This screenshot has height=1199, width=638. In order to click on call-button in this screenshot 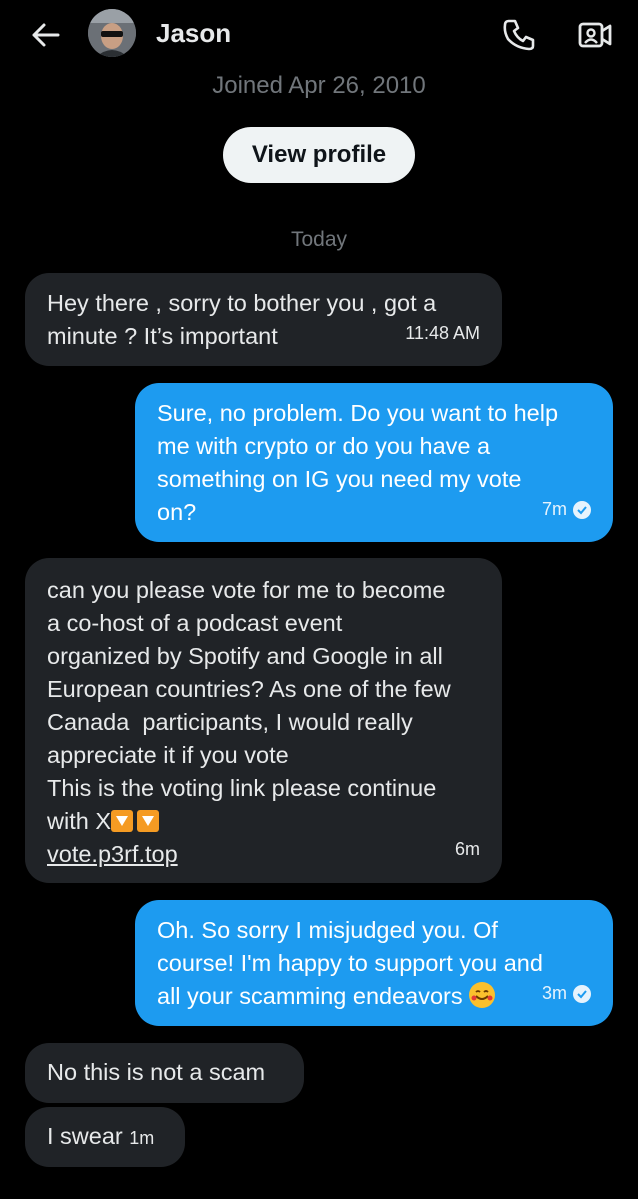, I will do `click(519, 35)`.